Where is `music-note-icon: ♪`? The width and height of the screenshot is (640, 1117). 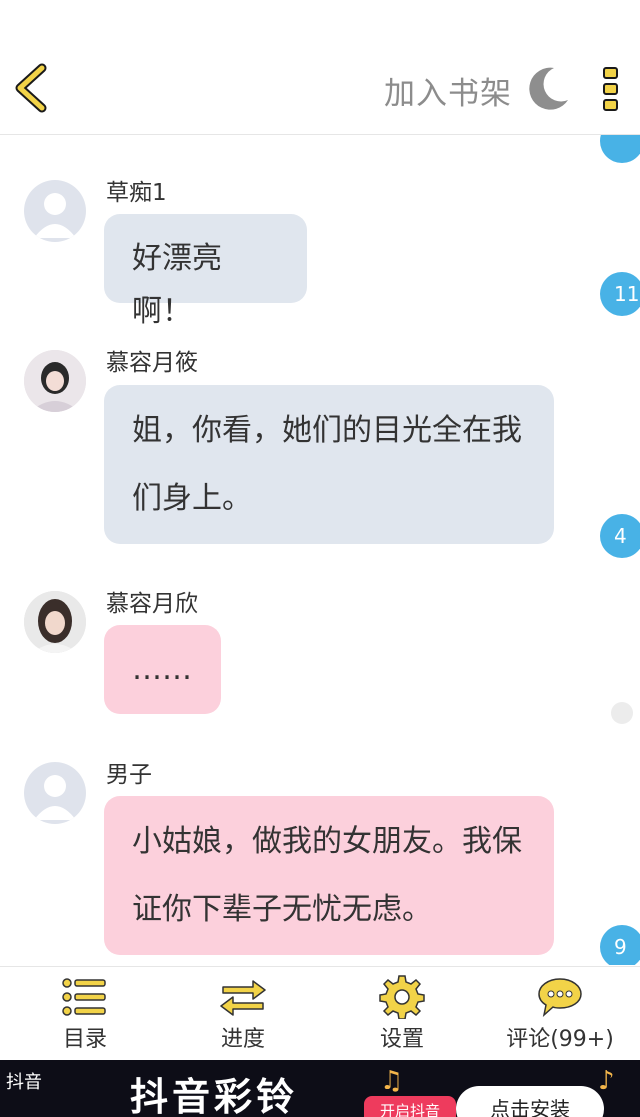 music-note-icon: ♪ is located at coordinates (606, 1081).